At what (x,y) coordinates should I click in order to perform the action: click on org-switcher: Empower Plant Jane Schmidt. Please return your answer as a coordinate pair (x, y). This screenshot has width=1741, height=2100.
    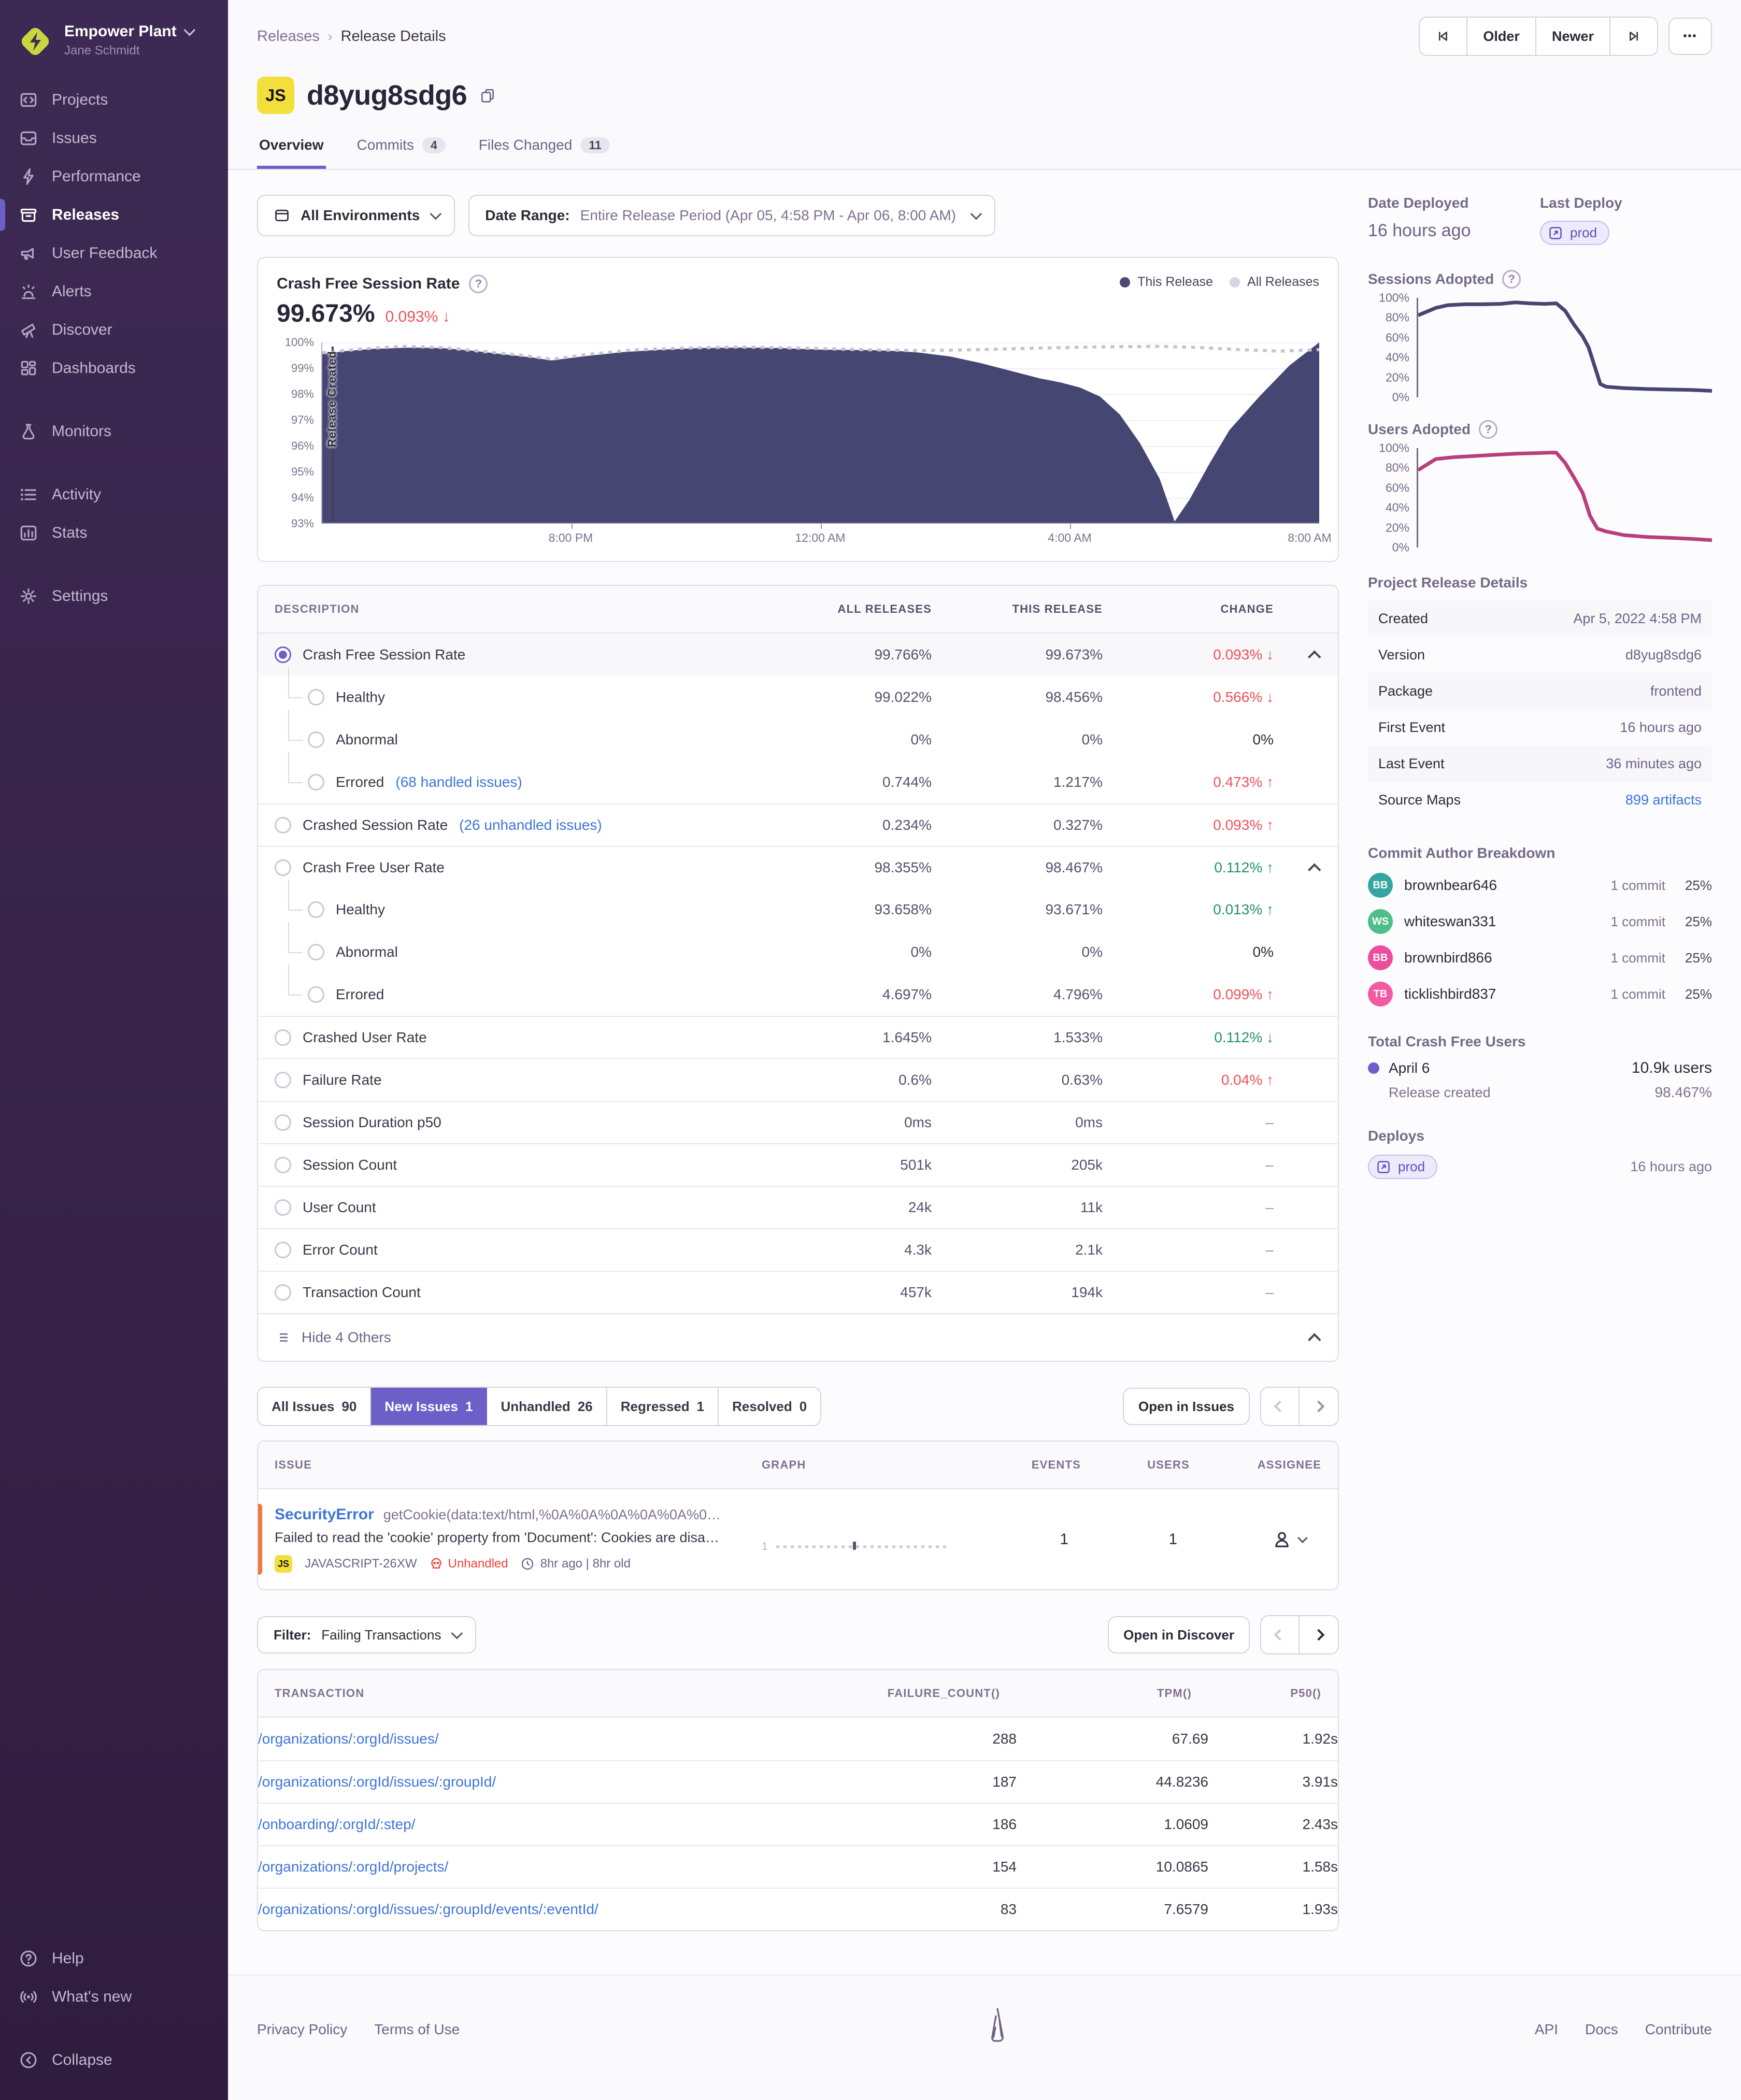
    Looking at the image, I should click on (114, 48).